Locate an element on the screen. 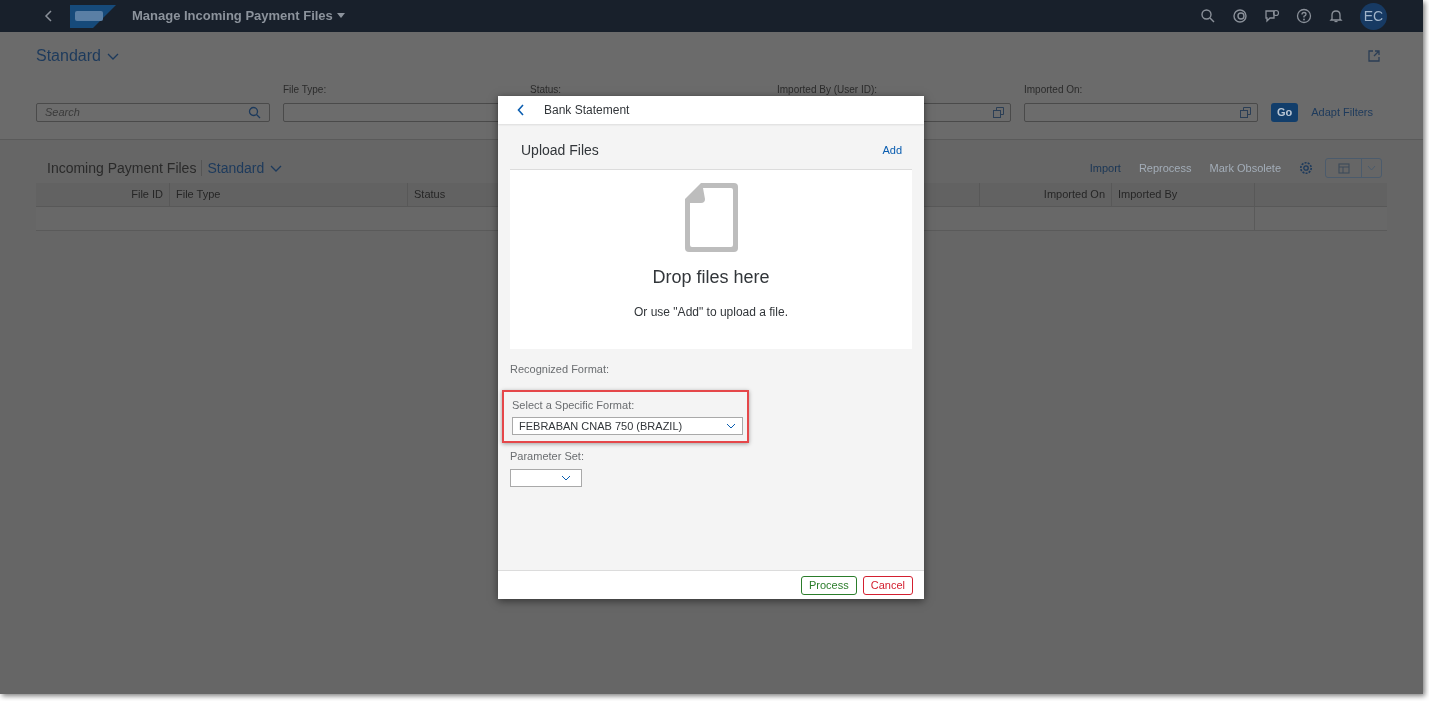 This screenshot has height=701, width=1429. field-label: Parameter Set: is located at coordinates (547, 456).